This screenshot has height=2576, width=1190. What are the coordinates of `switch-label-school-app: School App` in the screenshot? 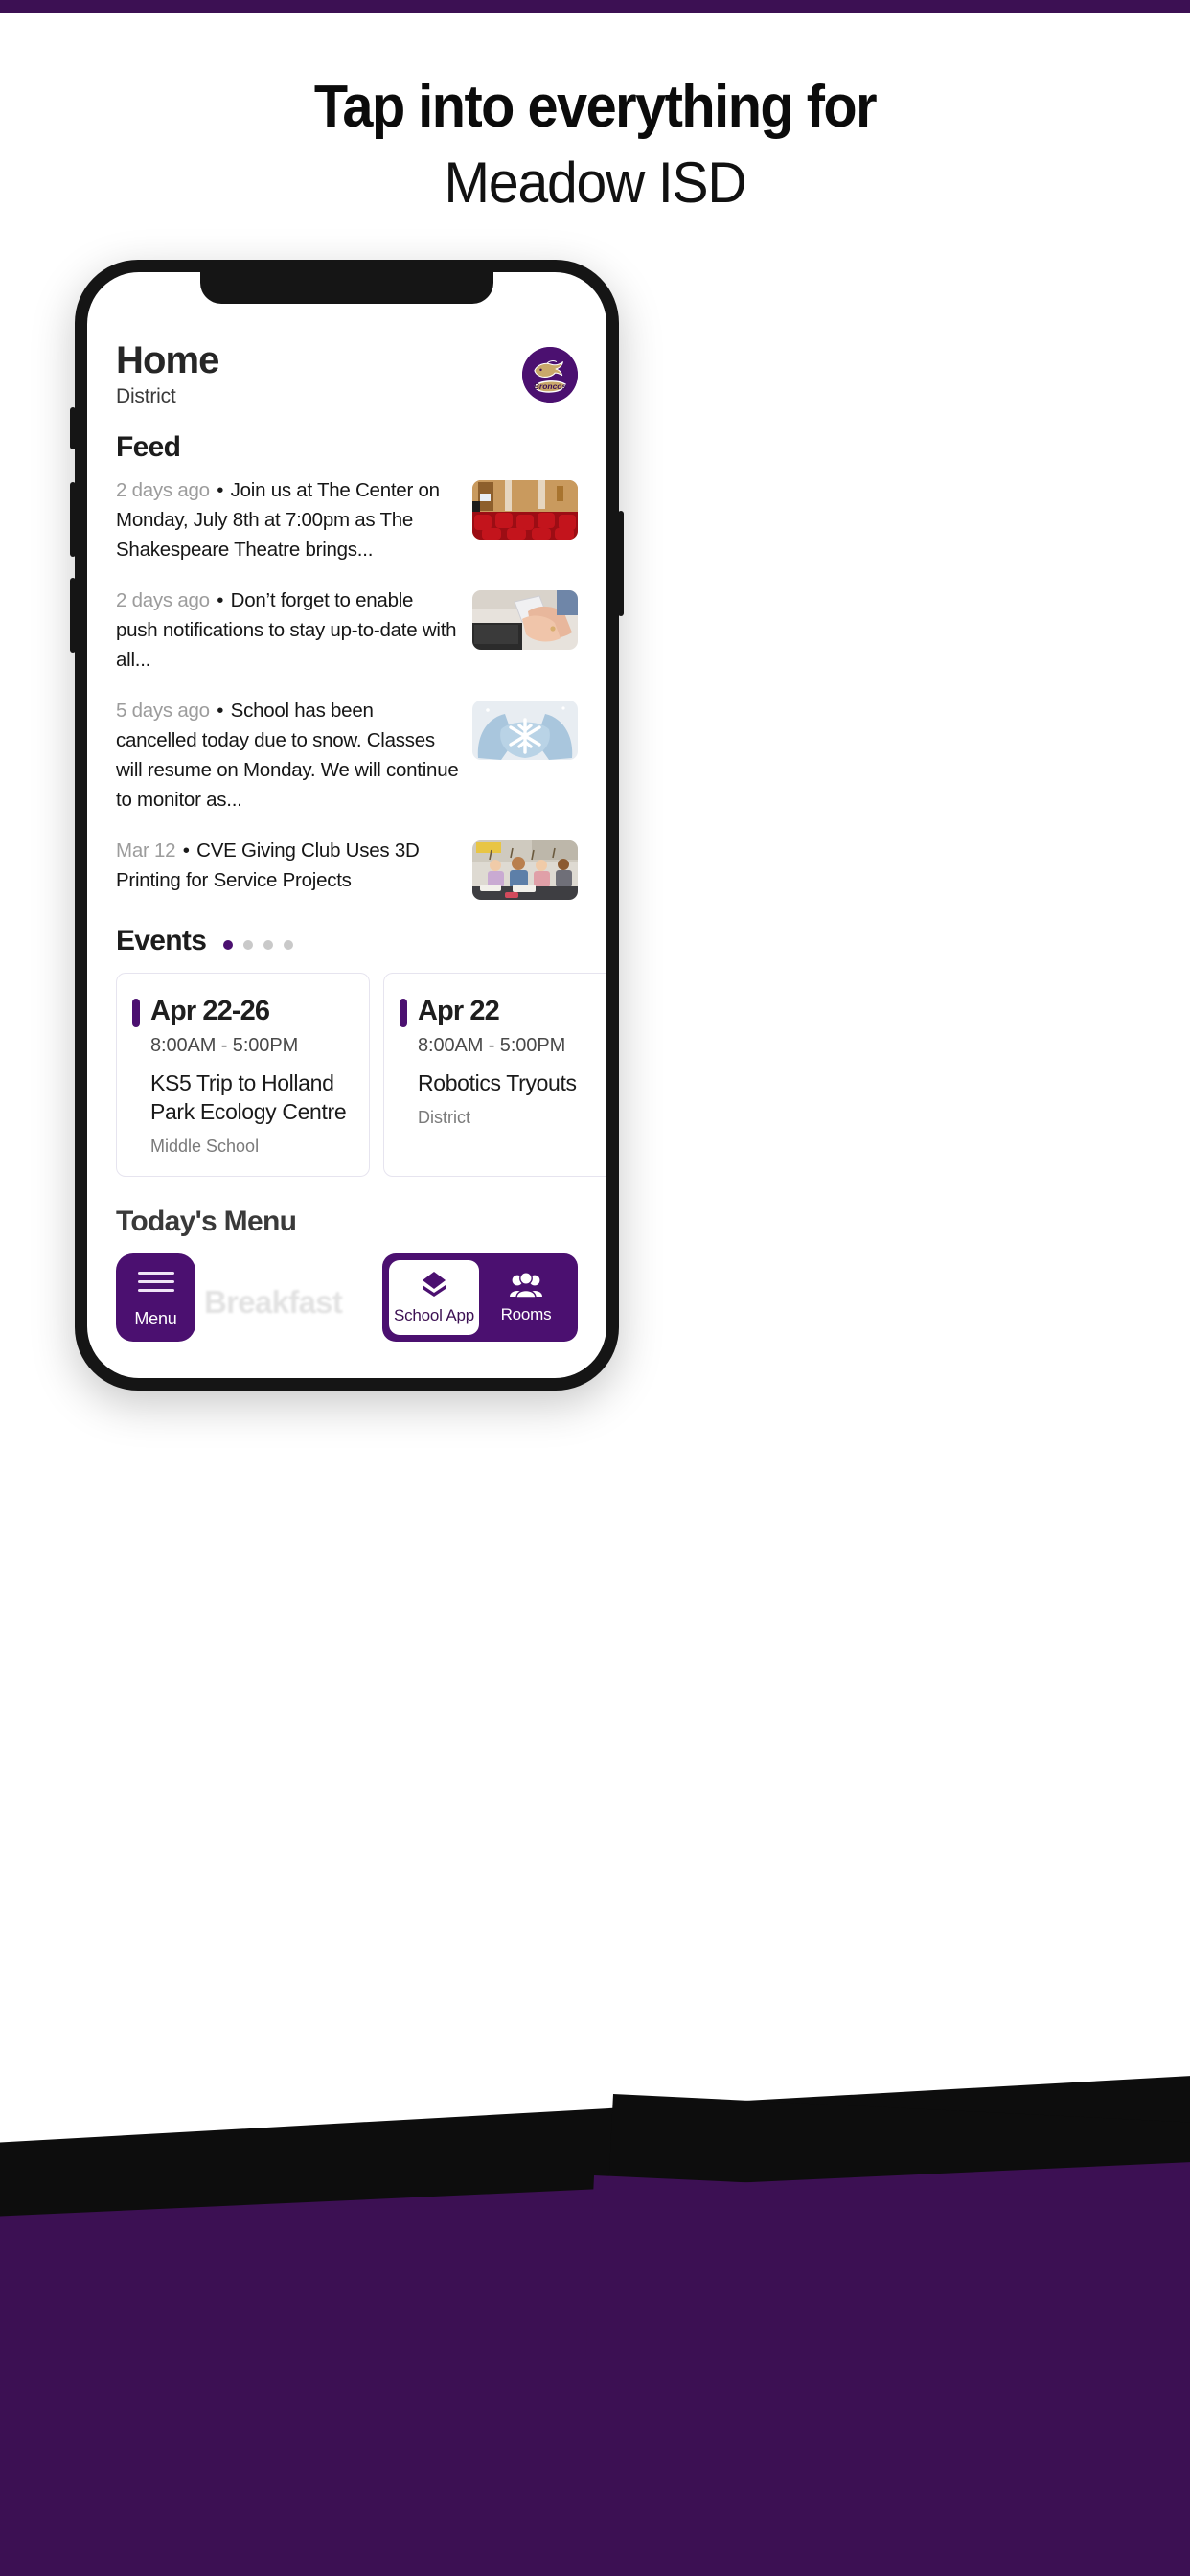 It's located at (434, 1314).